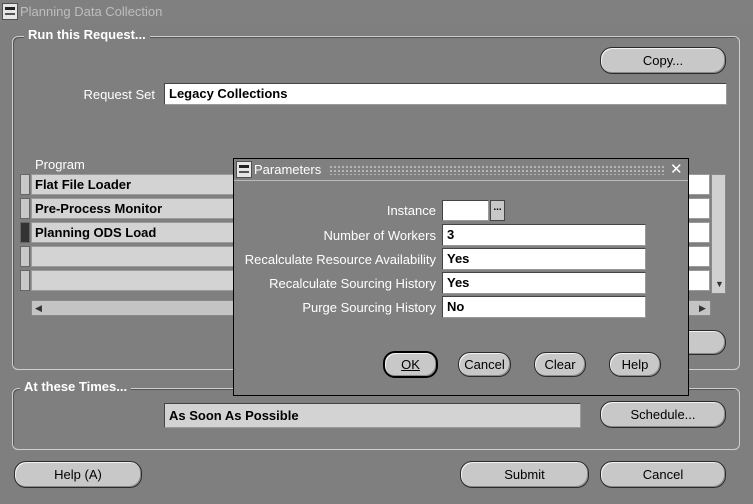  What do you see at coordinates (699, 280) in the screenshot?
I see `row-5-right-cell` at bounding box center [699, 280].